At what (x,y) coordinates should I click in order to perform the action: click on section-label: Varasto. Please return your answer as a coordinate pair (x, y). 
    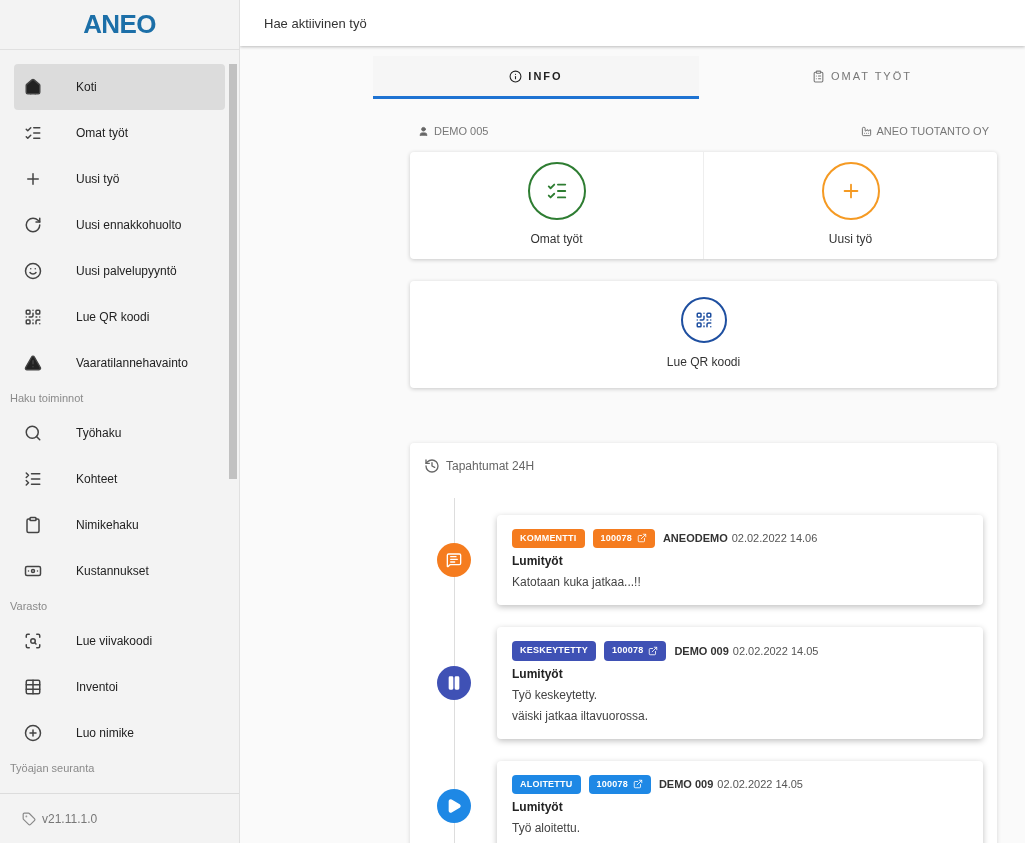
    Looking at the image, I should click on (29, 606).